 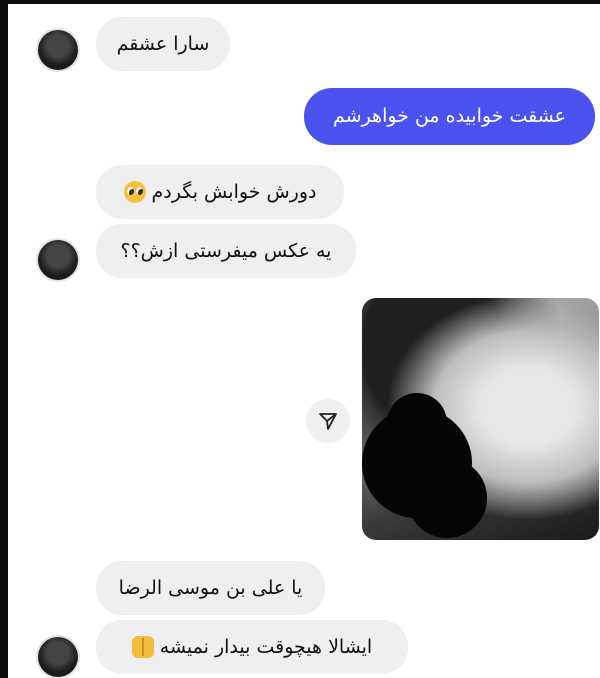 What do you see at coordinates (480, 419) in the screenshot?
I see `shared-photo` at bounding box center [480, 419].